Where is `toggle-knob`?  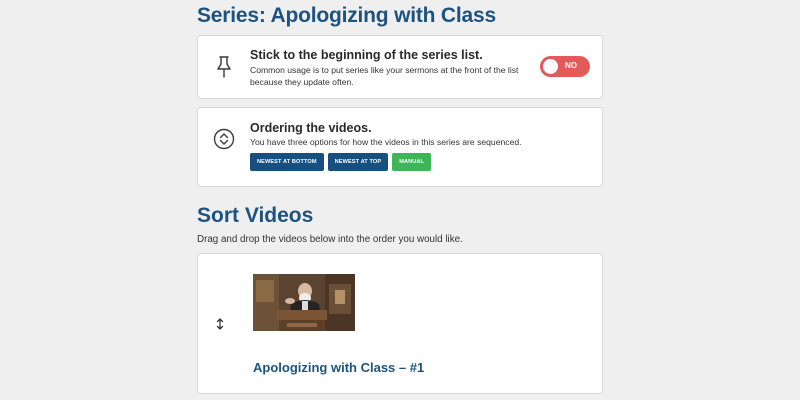
toggle-knob is located at coordinates (550, 66).